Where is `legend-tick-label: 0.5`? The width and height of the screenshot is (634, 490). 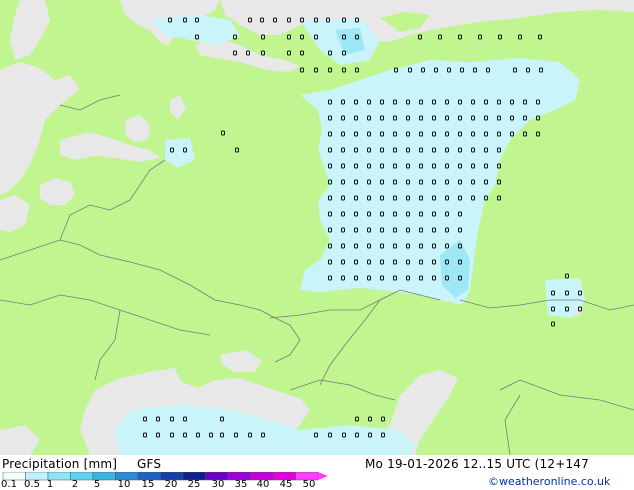 legend-tick-label: 0.5 is located at coordinates (32, 484).